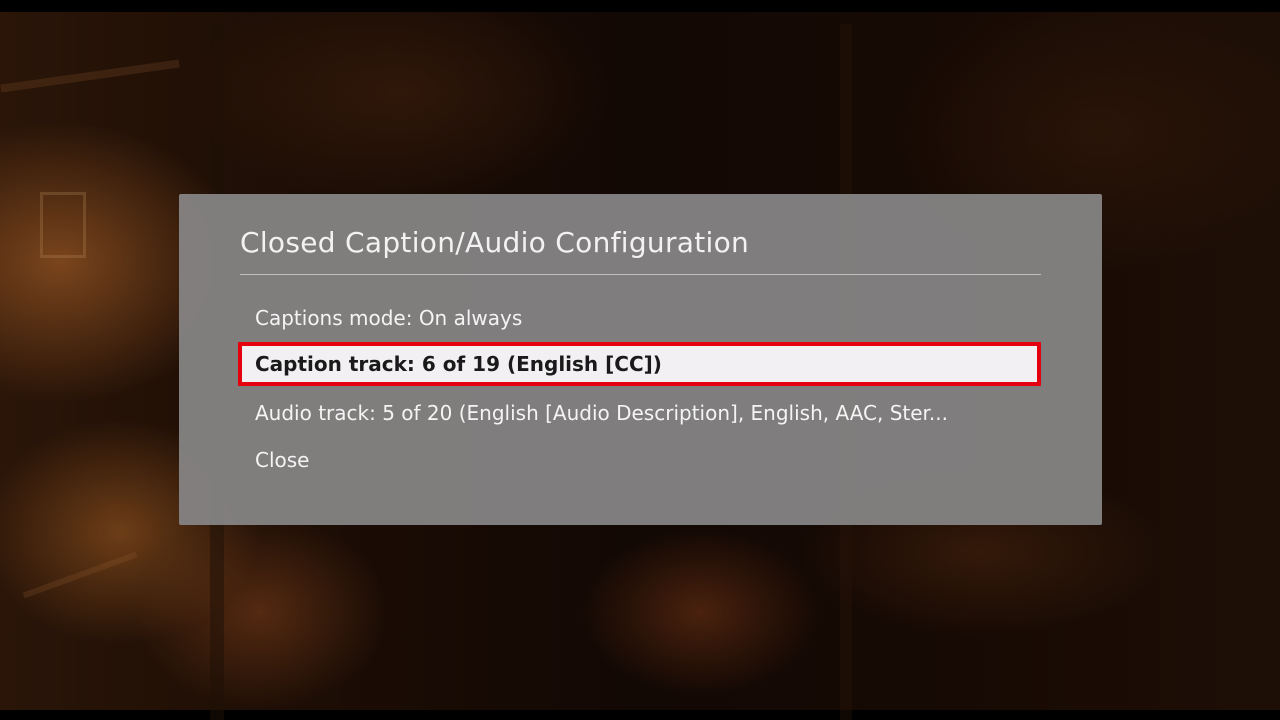 The width and height of the screenshot is (1280, 720). Describe the element at coordinates (495, 242) in the screenshot. I see `dialog-title: Closed Caption/Audio Configuration` at that location.